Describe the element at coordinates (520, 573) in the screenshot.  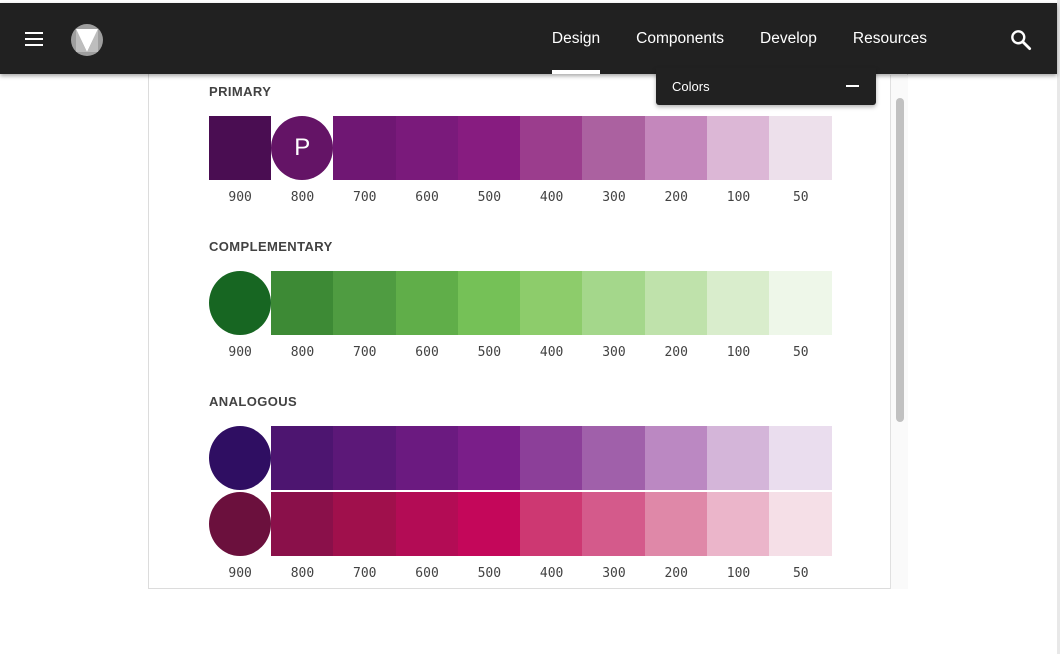
I see `analogous-shade-labels: 900 800 700 600 500 400 300 200 100 50` at that location.